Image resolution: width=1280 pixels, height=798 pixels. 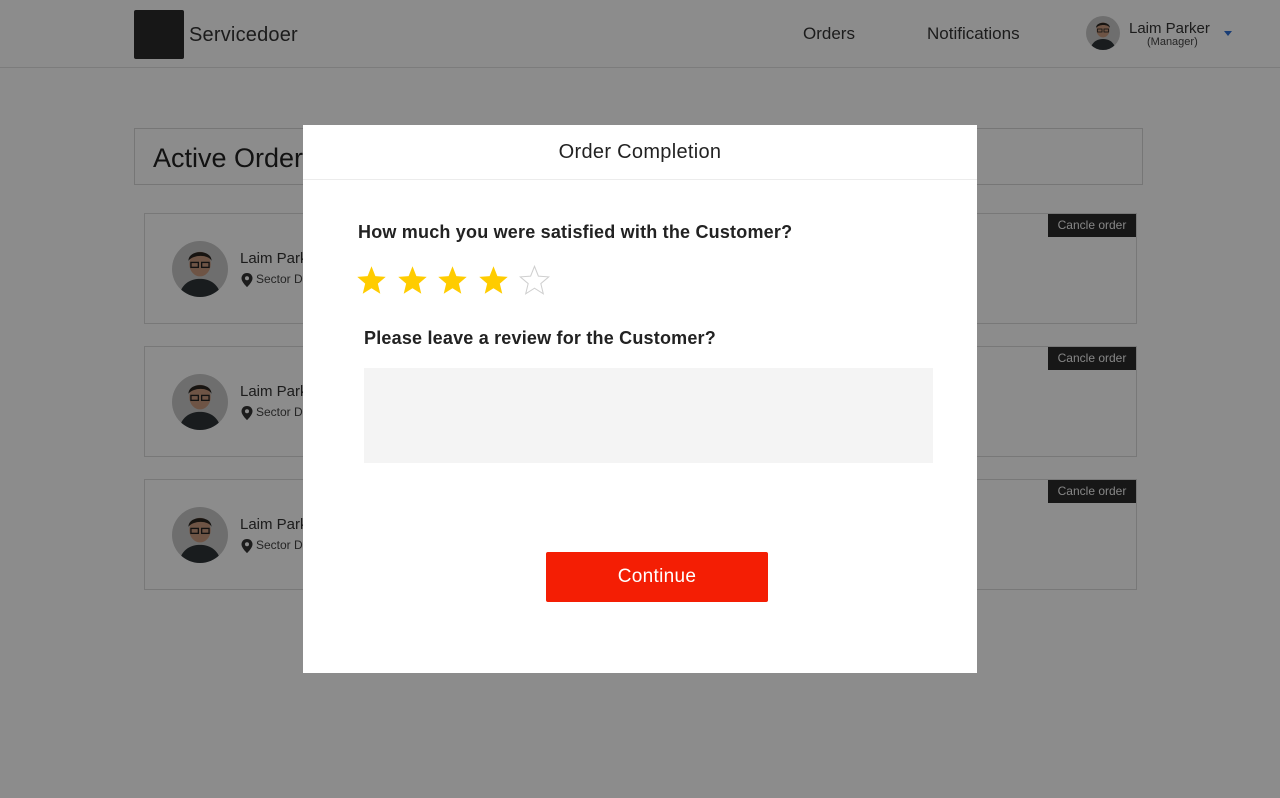 I want to click on modal-header: Order Completion, so click(x=640, y=152).